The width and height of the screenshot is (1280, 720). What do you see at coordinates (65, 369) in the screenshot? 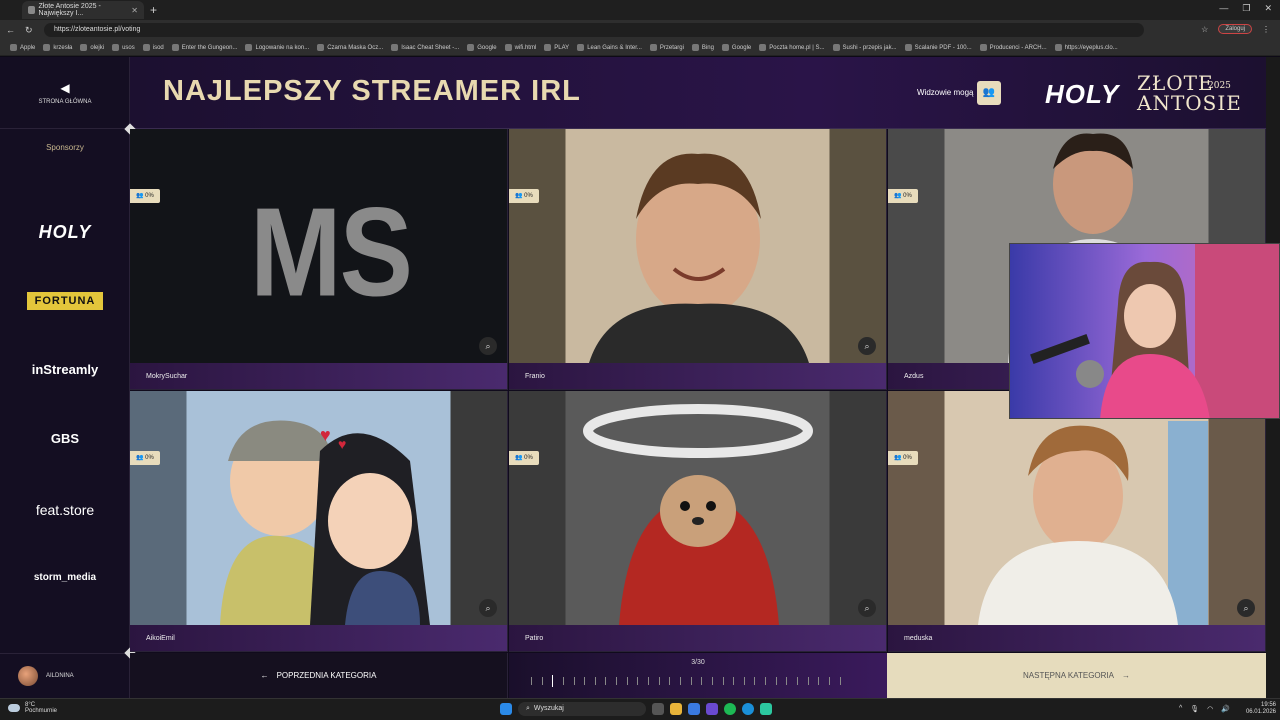
I see `sponsor-logo-instreamly: inStreamly` at bounding box center [65, 369].